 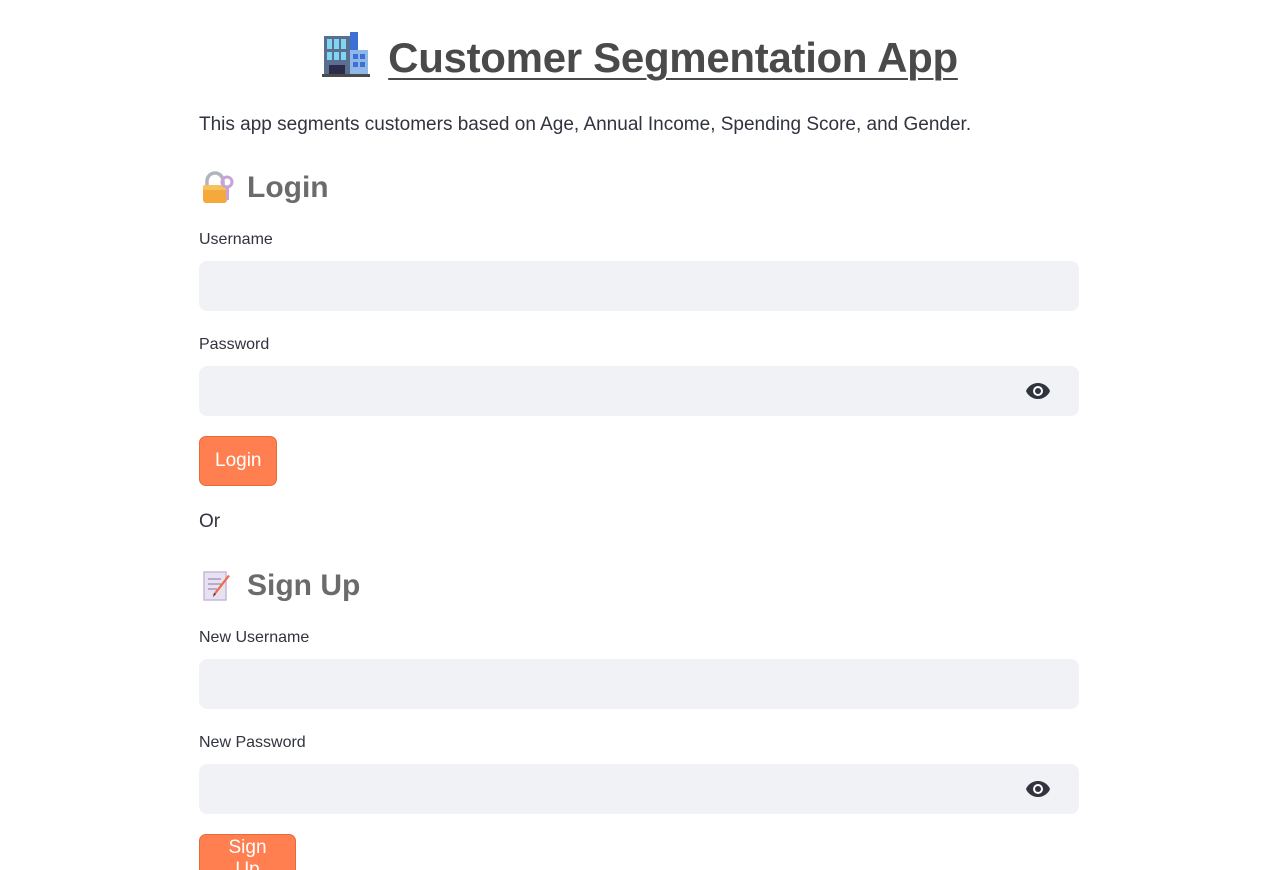 I want to click on new-password-input, so click(x=639, y=789).